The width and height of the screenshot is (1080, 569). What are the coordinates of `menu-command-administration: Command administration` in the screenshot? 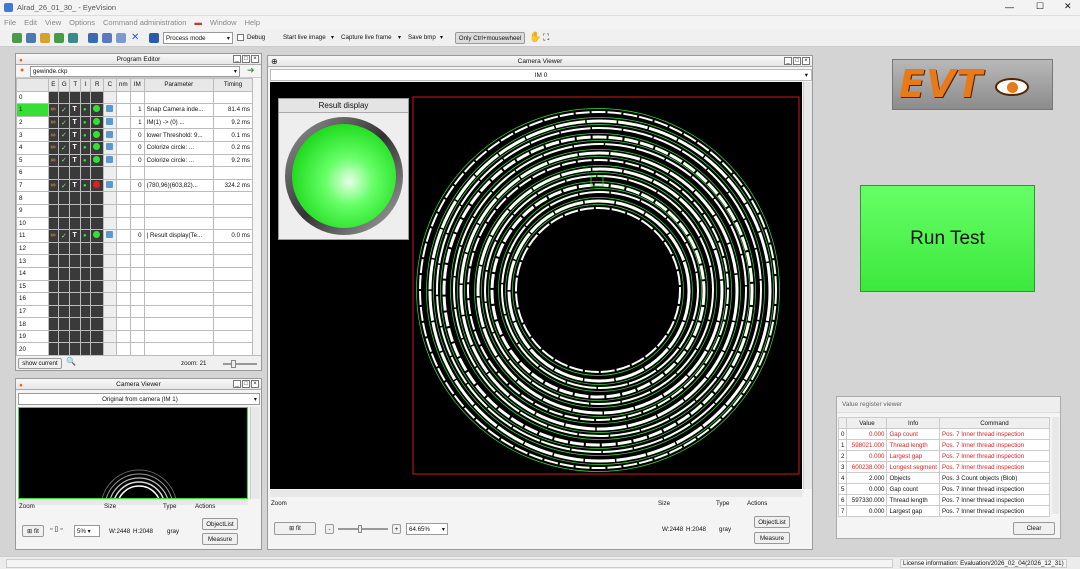 It's located at (144, 23).